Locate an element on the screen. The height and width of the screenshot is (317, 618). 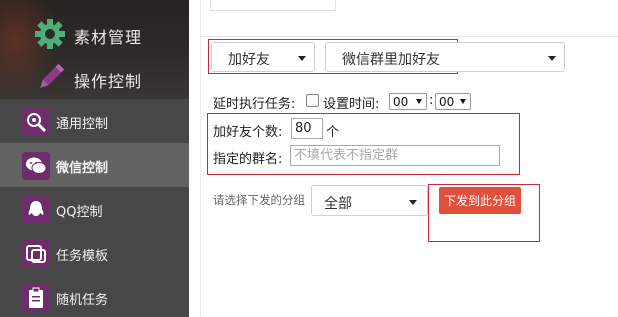
dispatch-group-select: 全部 is located at coordinates (369, 200).